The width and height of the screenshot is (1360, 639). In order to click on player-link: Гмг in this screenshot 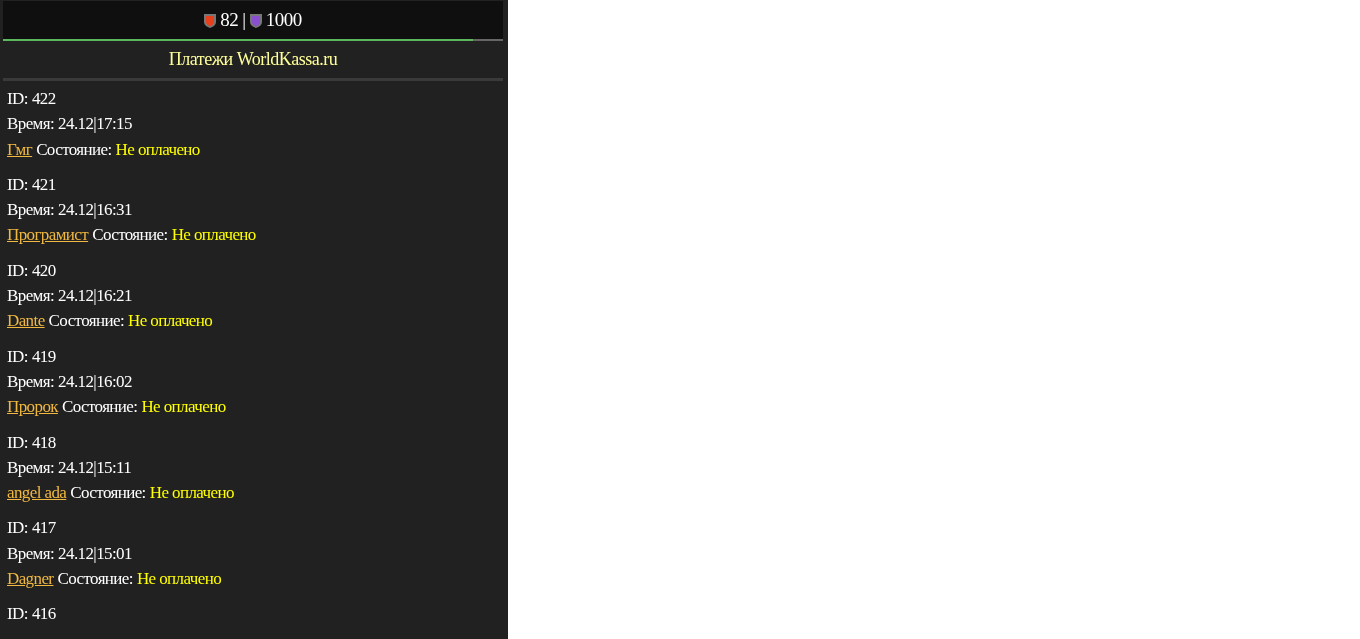, I will do `click(20, 149)`.